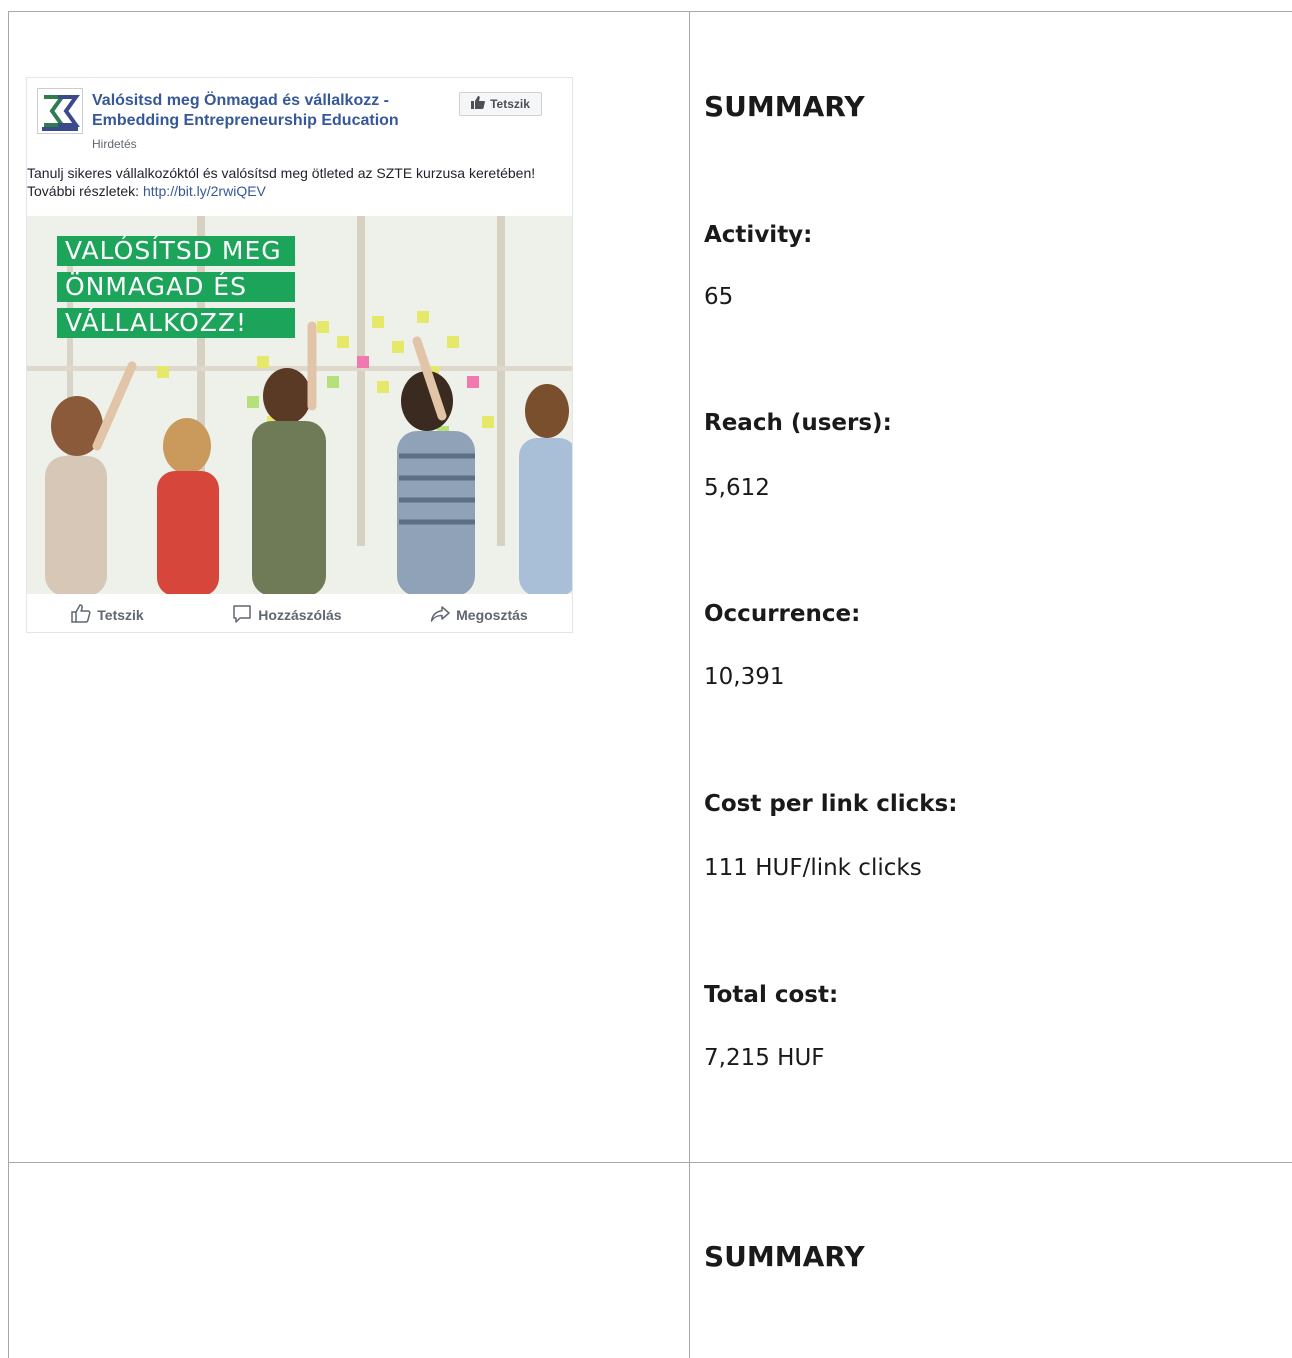  I want to click on sponsored-label: Hirdetés, so click(114, 144).